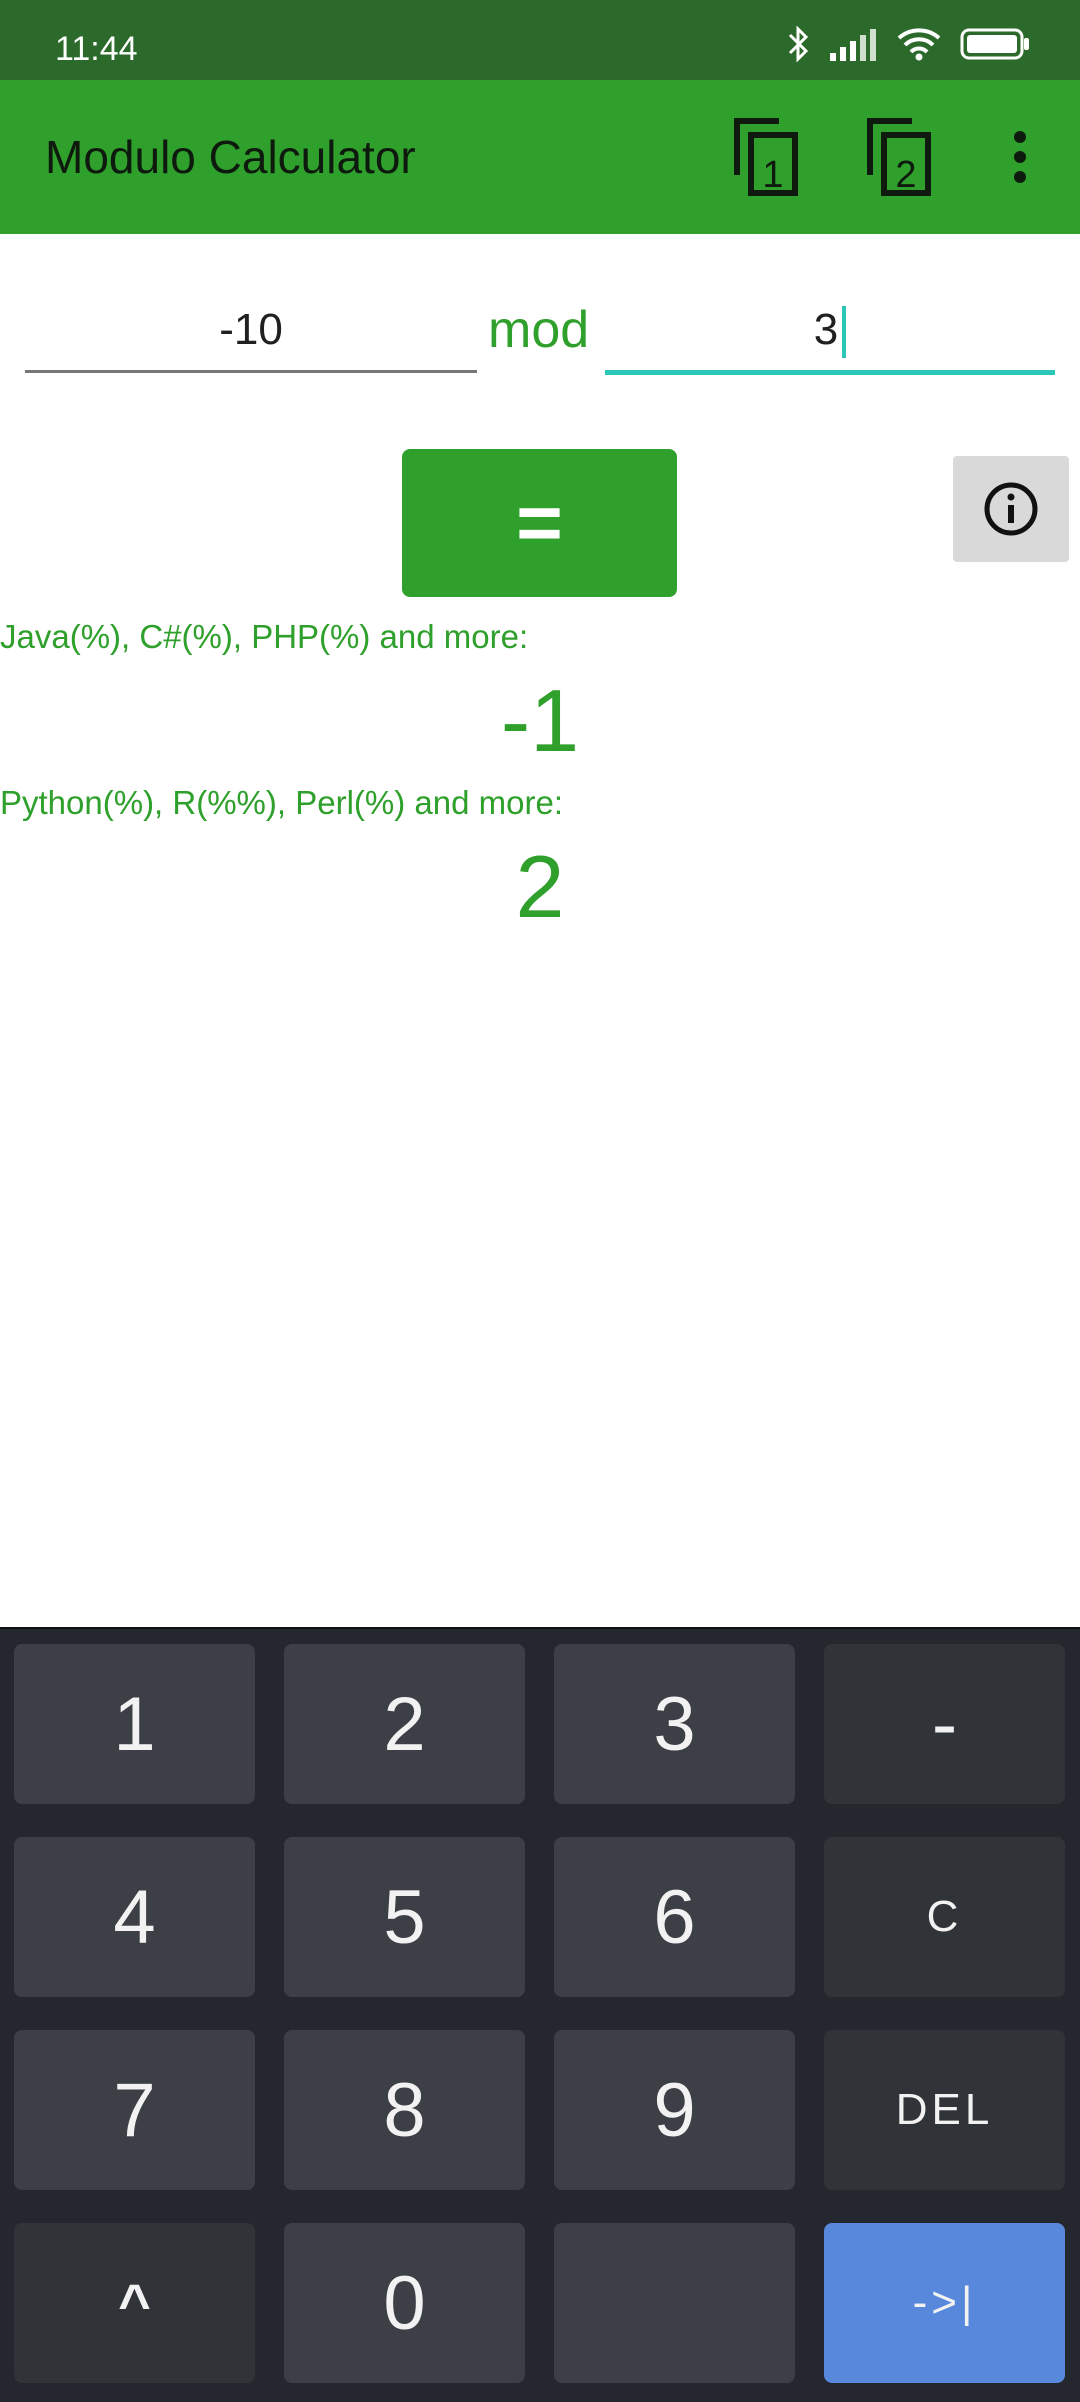 The height and width of the screenshot is (2402, 1080). I want to click on copy-2-icon: 2, so click(899, 157).